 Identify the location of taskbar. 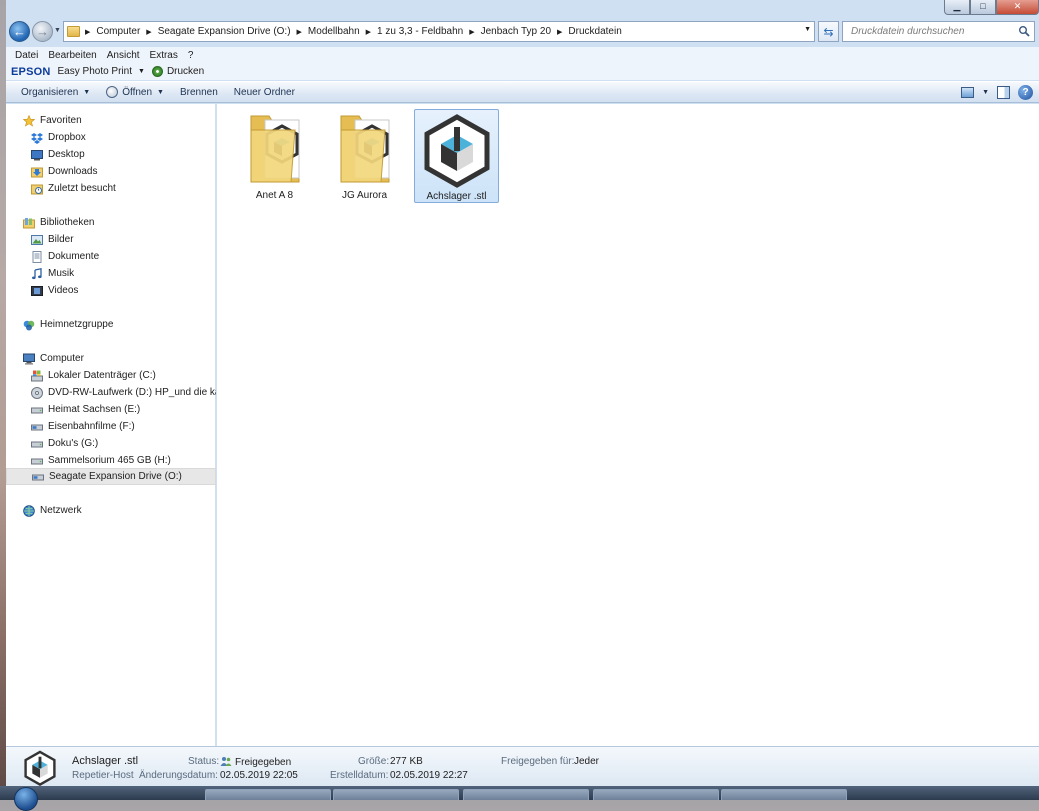
(519, 798).